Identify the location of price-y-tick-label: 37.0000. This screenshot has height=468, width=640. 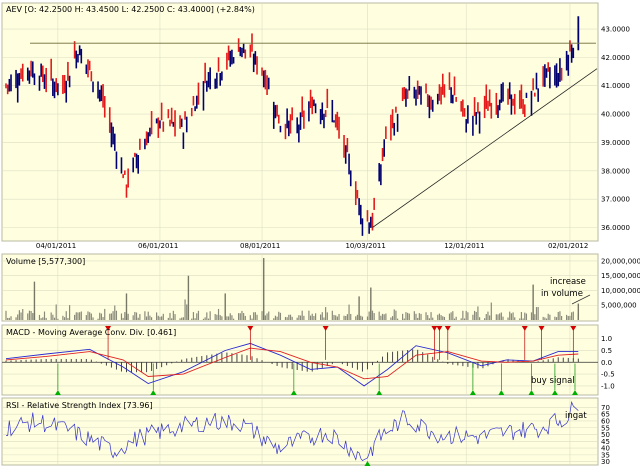
(615, 200).